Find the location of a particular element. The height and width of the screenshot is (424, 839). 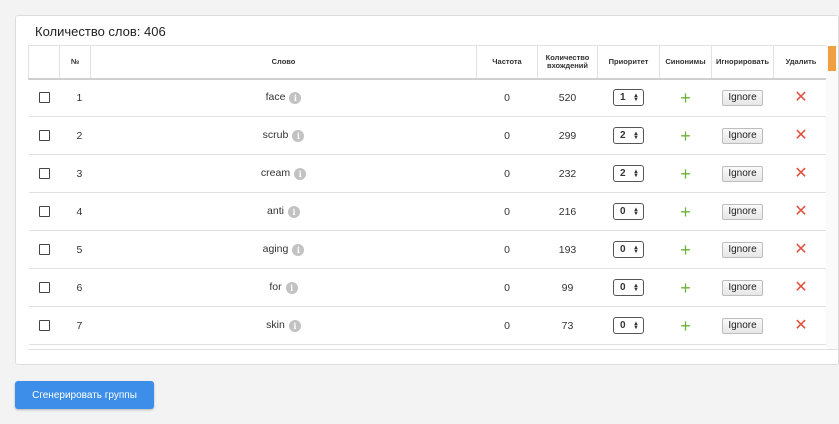

table-row: 1 face i 0 520 1 ▲ ▼ + Ignore ✕ is located at coordinates (433, 97).